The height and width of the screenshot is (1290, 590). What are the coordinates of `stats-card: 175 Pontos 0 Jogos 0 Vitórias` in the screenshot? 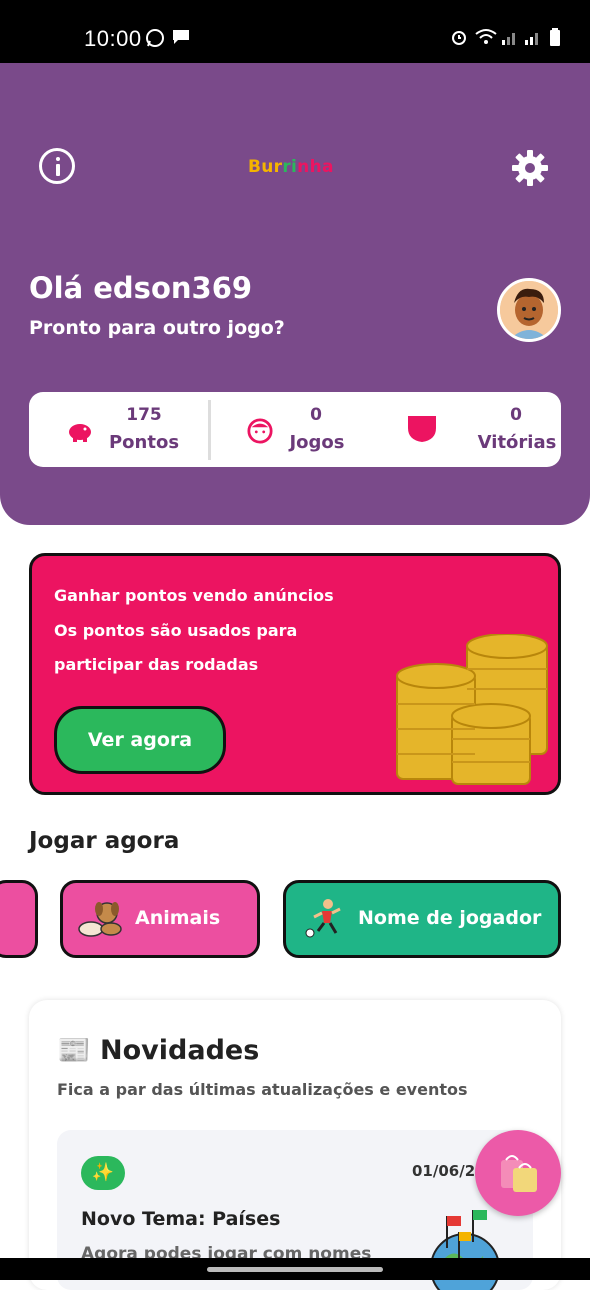 It's located at (295, 429).